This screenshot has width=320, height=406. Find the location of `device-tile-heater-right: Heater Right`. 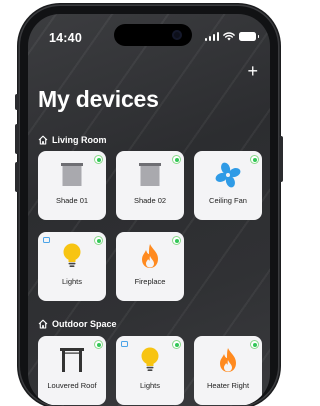

device-tile-heater-right: Heater Right is located at coordinates (228, 370).